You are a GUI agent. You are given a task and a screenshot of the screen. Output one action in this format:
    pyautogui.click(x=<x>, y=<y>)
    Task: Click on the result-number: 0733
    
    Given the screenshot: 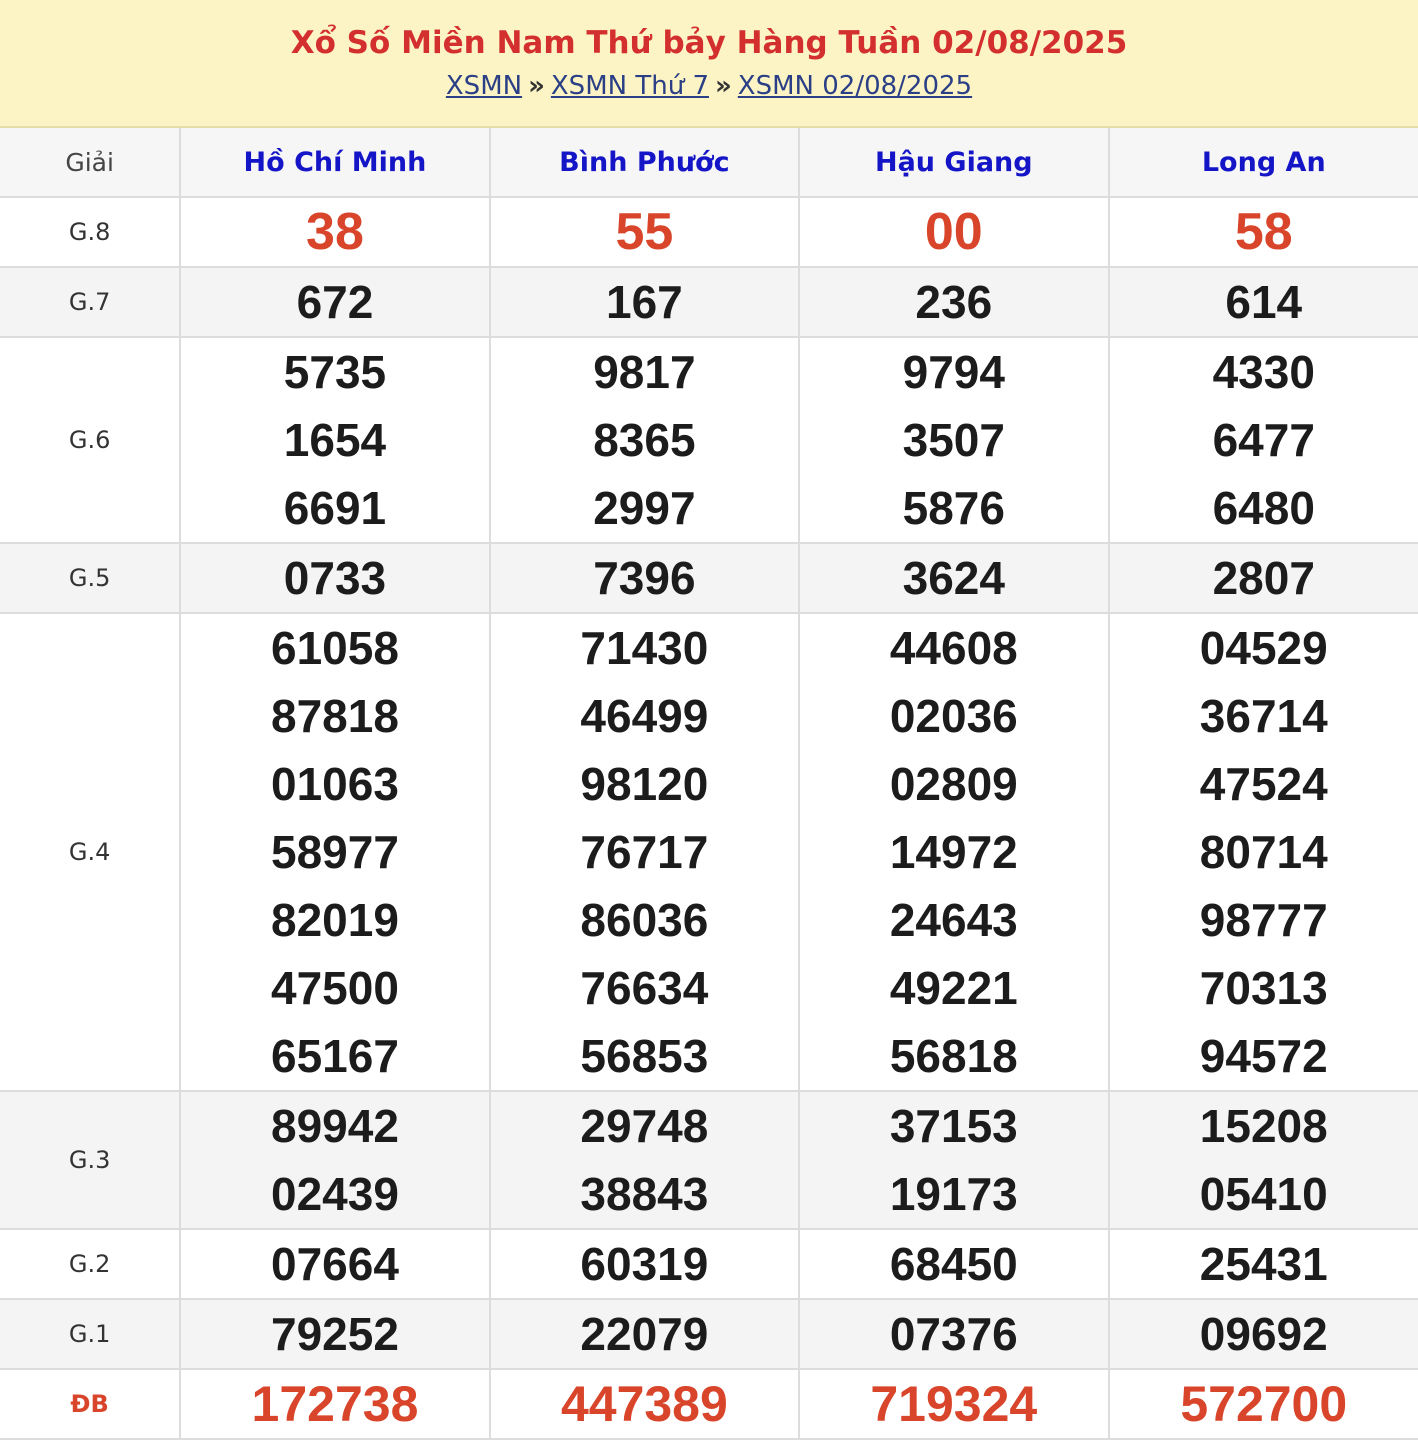 What is the action you would take?
    pyautogui.click(x=335, y=578)
    